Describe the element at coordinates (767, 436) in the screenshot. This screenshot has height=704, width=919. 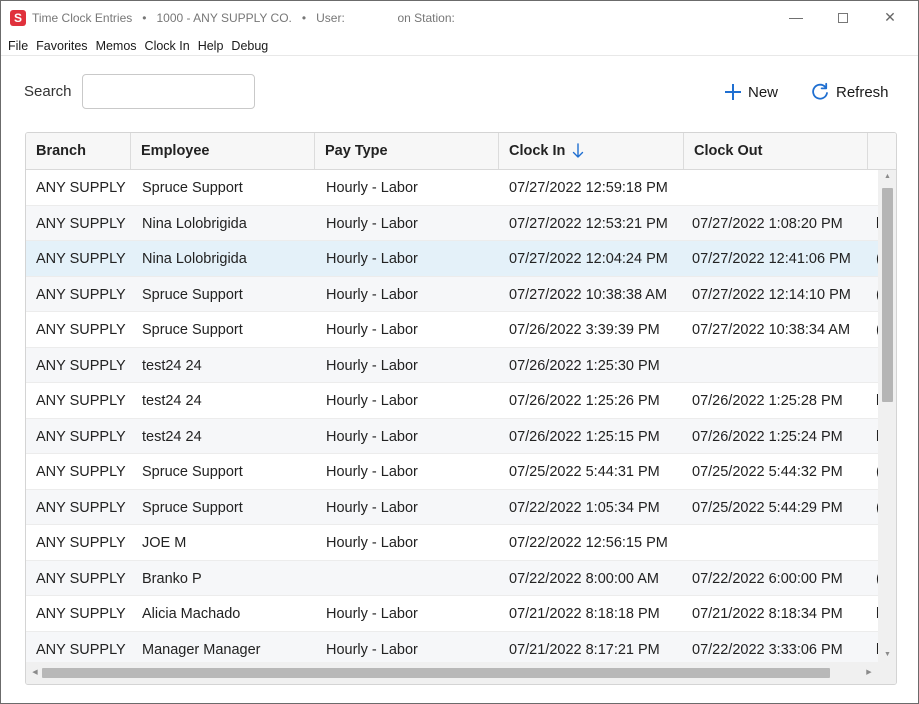
I see `cell-clock-out: 07/26/2022 1:25:24 PM` at that location.